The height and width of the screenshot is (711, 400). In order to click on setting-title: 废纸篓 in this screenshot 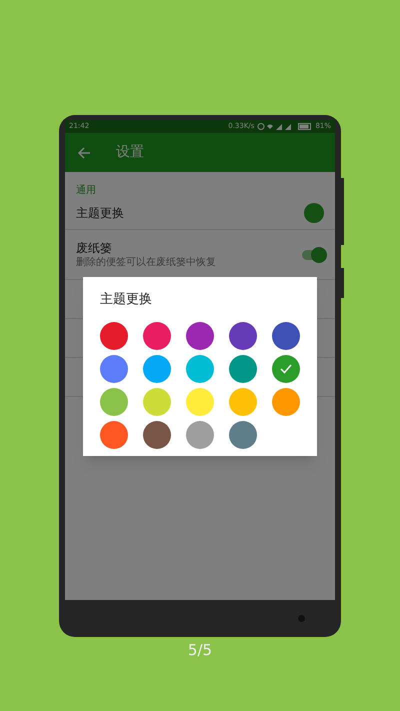, I will do `click(94, 248)`.